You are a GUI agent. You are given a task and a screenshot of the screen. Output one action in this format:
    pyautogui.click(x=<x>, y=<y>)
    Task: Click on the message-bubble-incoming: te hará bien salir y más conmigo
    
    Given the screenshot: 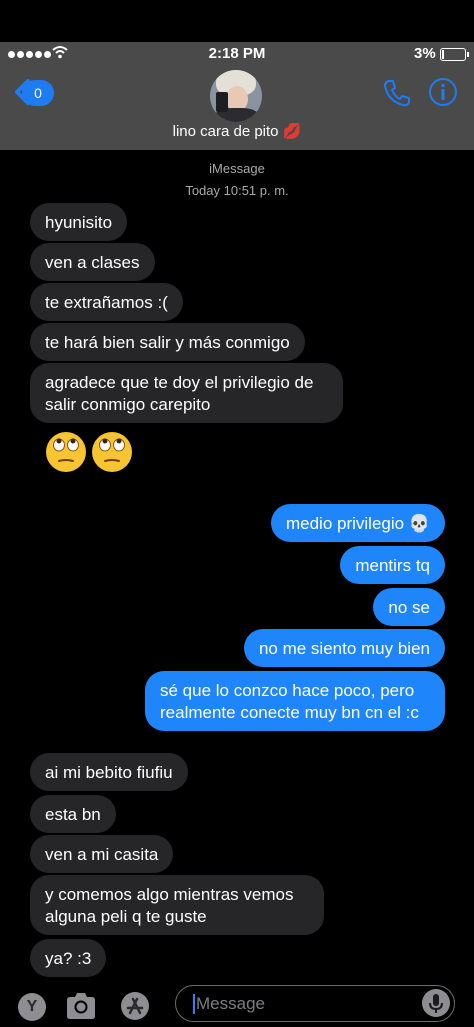 What is the action you would take?
    pyautogui.click(x=167, y=342)
    